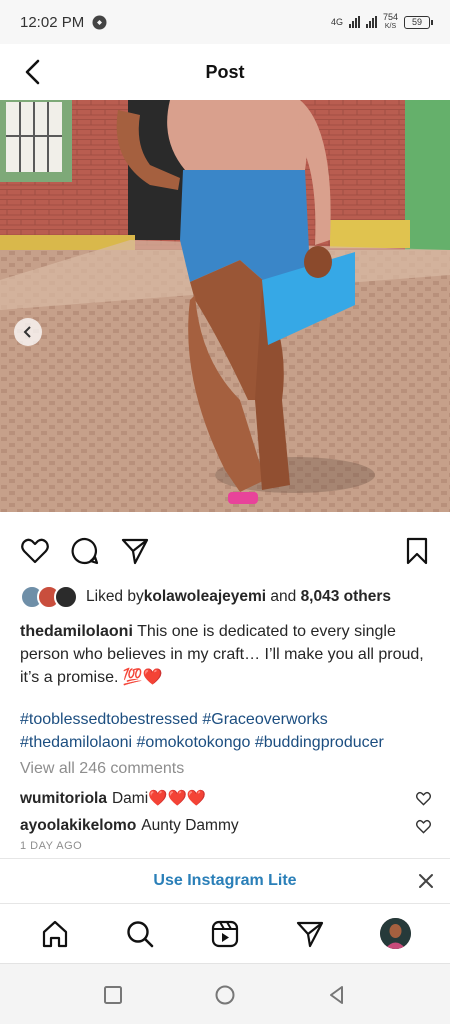  What do you see at coordinates (337, 995) in the screenshot?
I see `back-triangle-icon` at bounding box center [337, 995].